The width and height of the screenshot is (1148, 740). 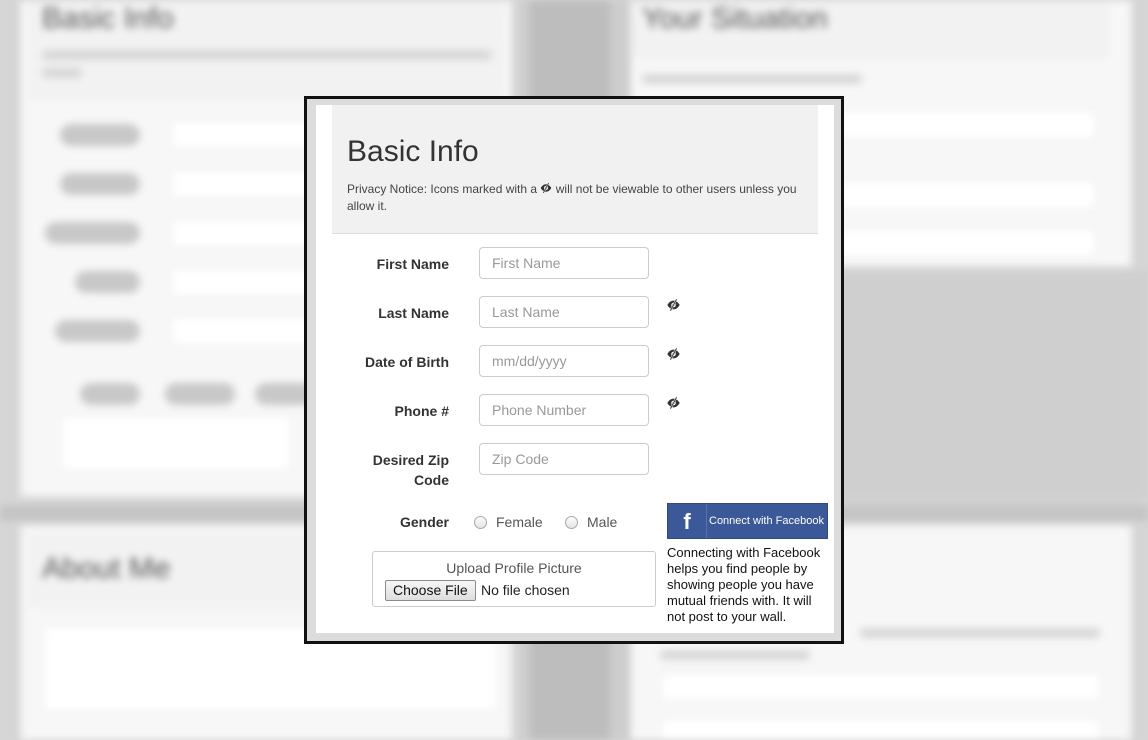 What do you see at coordinates (407, 362) in the screenshot?
I see `dob-label: Date of Birth` at bounding box center [407, 362].